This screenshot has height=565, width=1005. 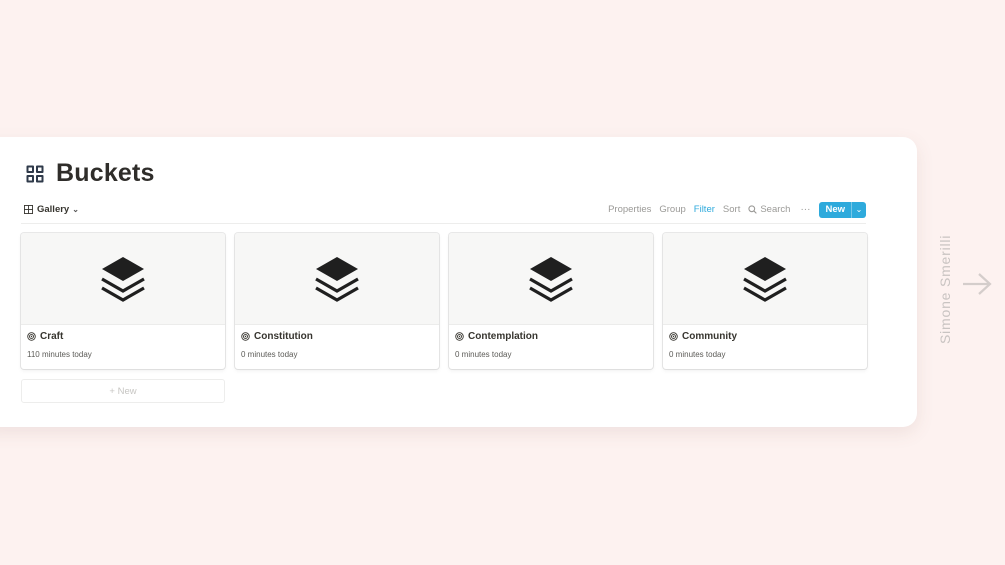 I want to click on arrow-right-icon, so click(x=977, y=284).